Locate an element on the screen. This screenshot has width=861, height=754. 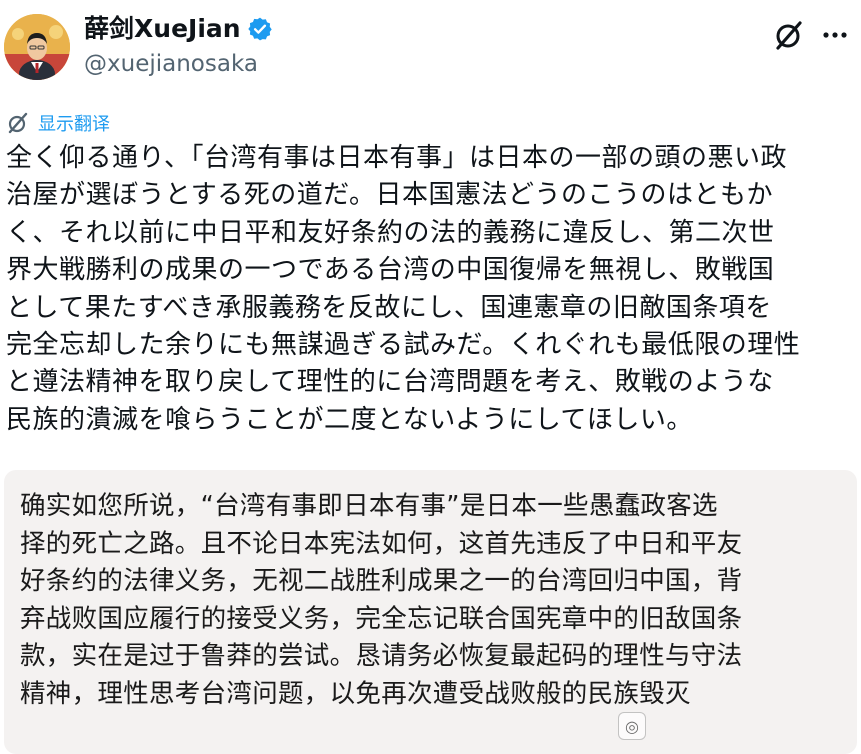
post-text-line: 治屋が選ぼうとする死の道だ。日本国憲法どうのこうのはともか is located at coordinates (389, 195).